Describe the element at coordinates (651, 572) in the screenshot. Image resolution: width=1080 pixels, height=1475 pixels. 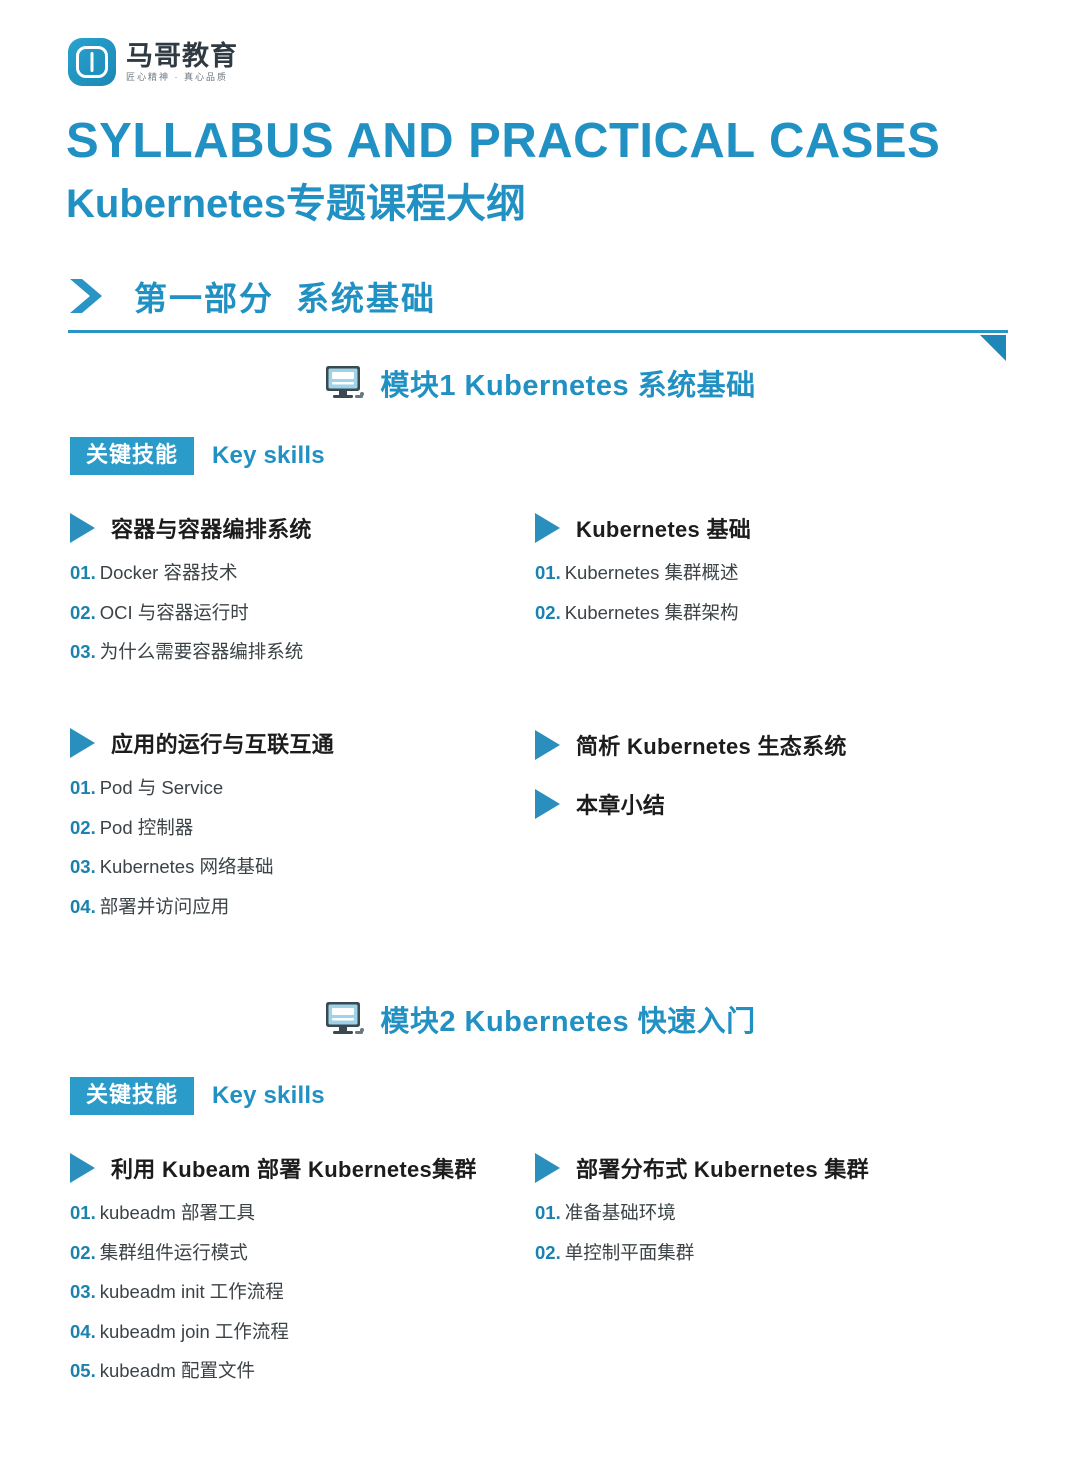
I see `item-label: Kubernetes 集群概述` at that location.